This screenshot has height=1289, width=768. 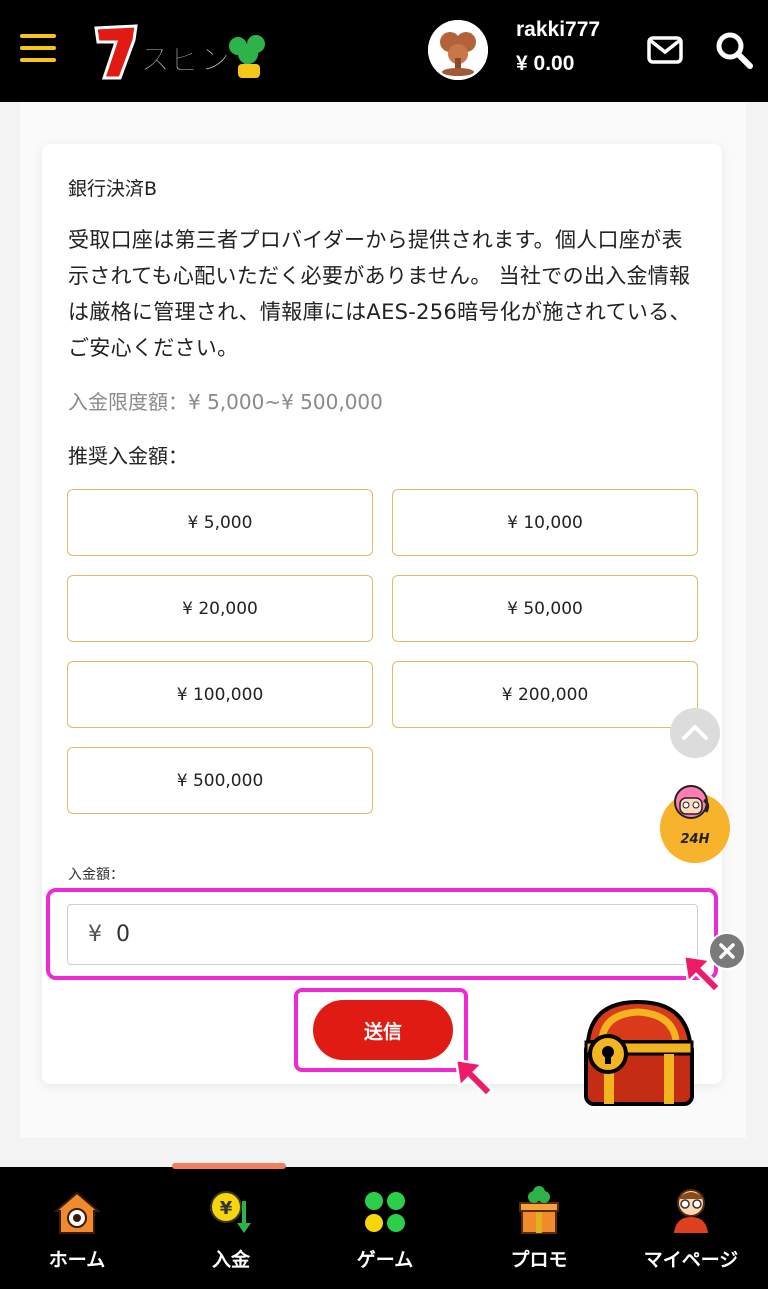 What do you see at coordinates (734, 50) in the screenshot?
I see `search-icon` at bounding box center [734, 50].